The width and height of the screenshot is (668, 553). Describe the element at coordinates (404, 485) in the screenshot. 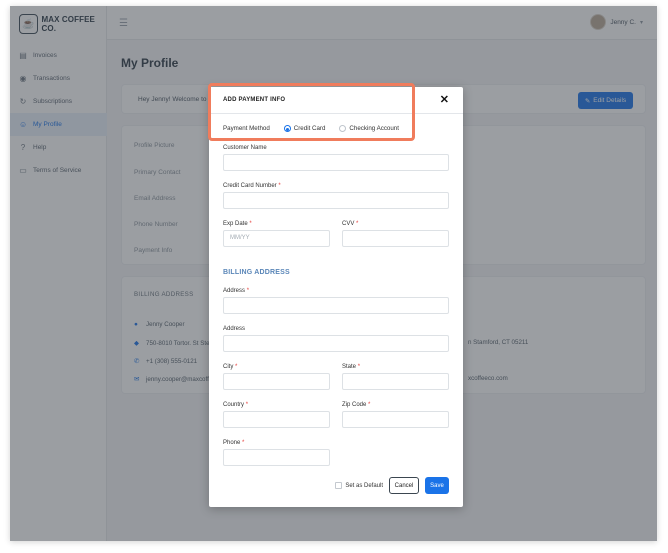

I see `cancel-button: Cancel` at that location.